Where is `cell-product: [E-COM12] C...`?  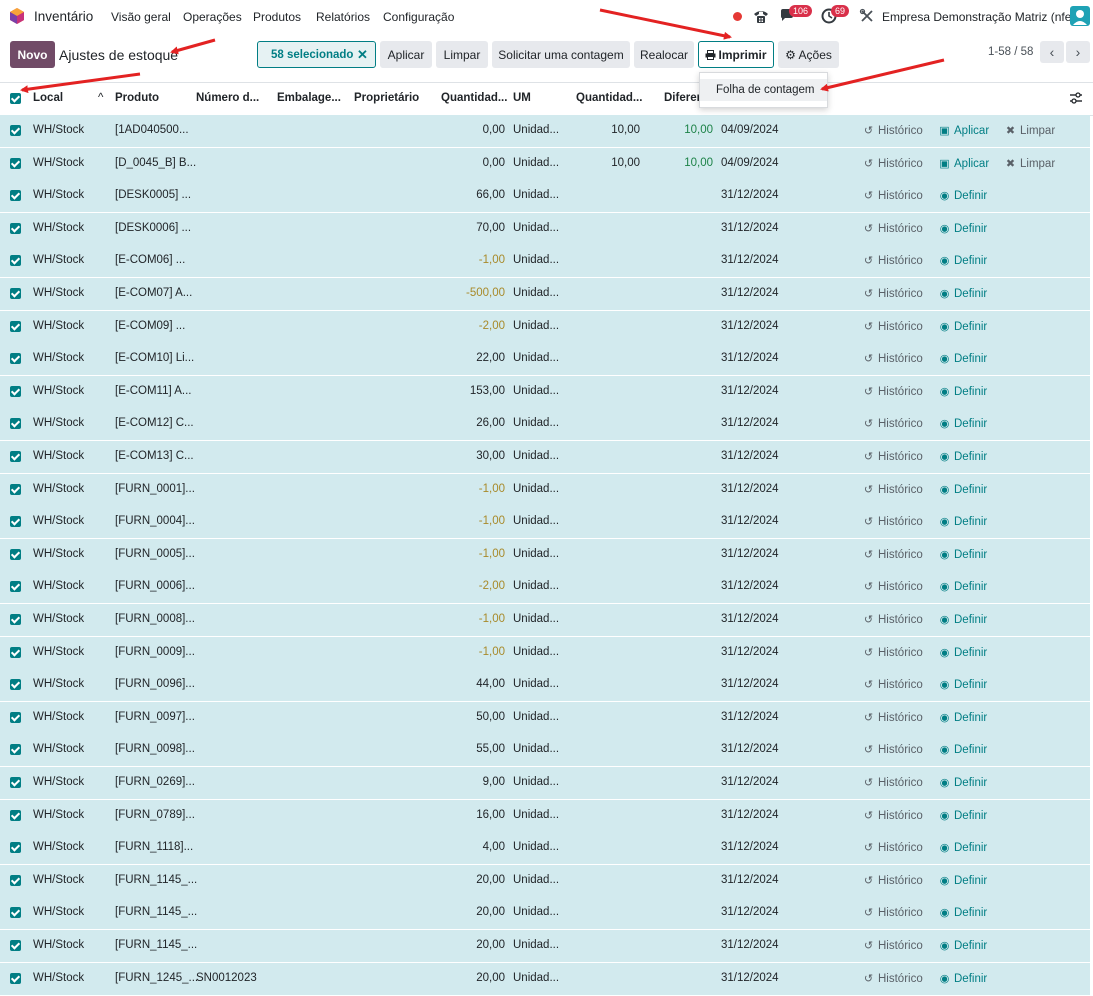
cell-product: [E-COM12] C... is located at coordinates (154, 423).